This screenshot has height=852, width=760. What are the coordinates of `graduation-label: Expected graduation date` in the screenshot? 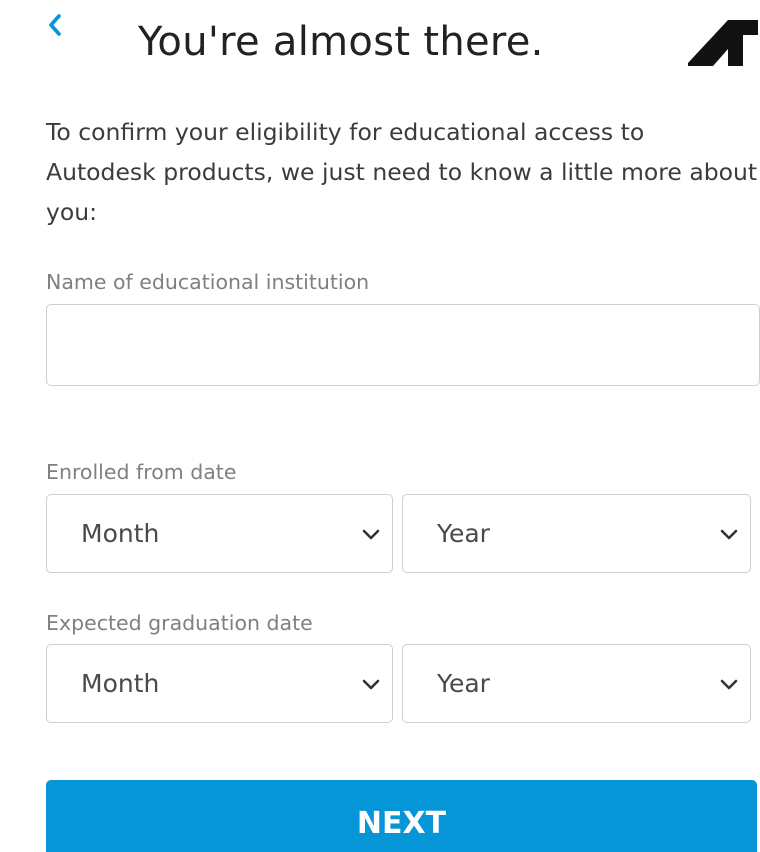 It's located at (179, 623).